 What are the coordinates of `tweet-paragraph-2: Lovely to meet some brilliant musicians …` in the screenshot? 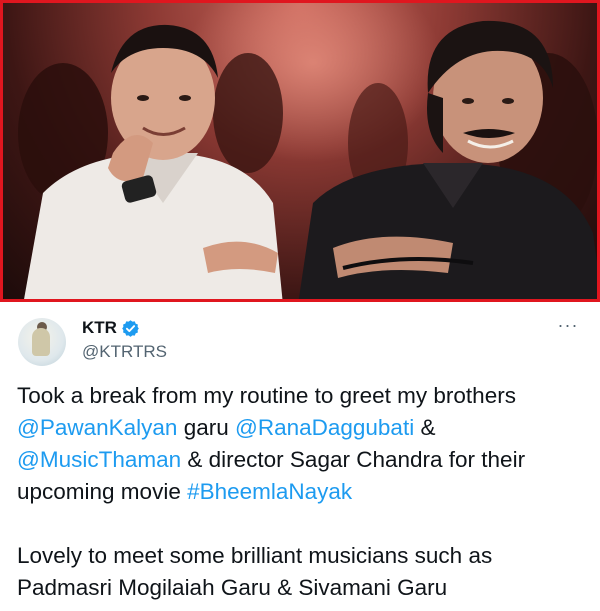 It's located at (306, 572).